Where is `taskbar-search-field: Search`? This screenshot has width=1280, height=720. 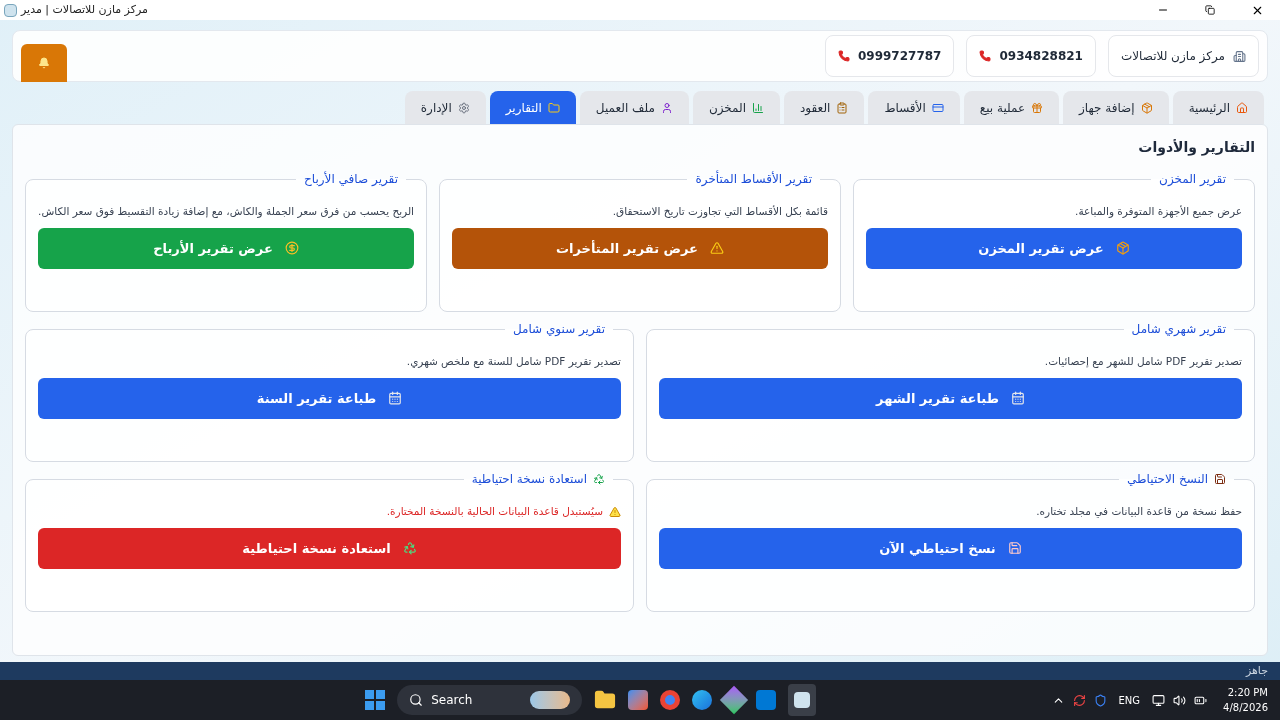
taskbar-search-field: Search is located at coordinates (490, 700).